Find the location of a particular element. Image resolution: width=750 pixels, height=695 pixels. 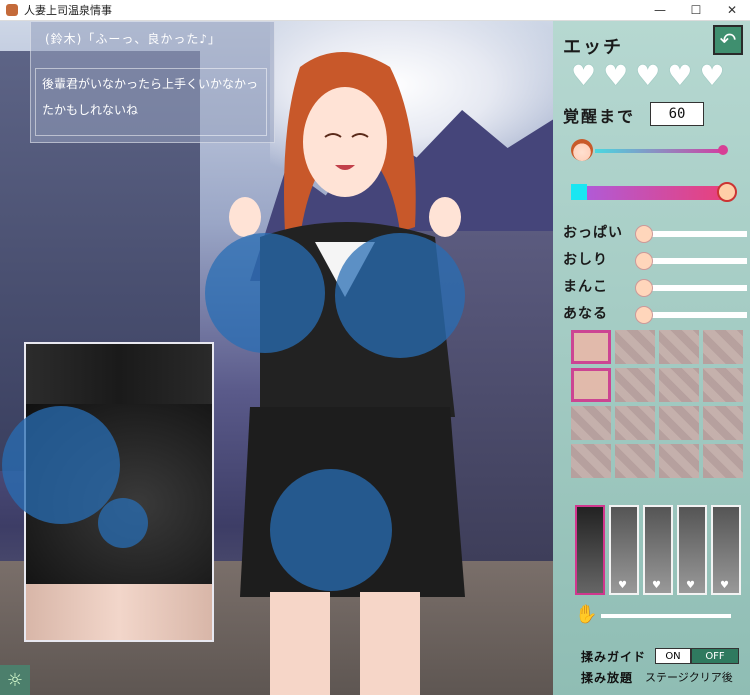

slider-butt: おしり is located at coordinates (655, 260).